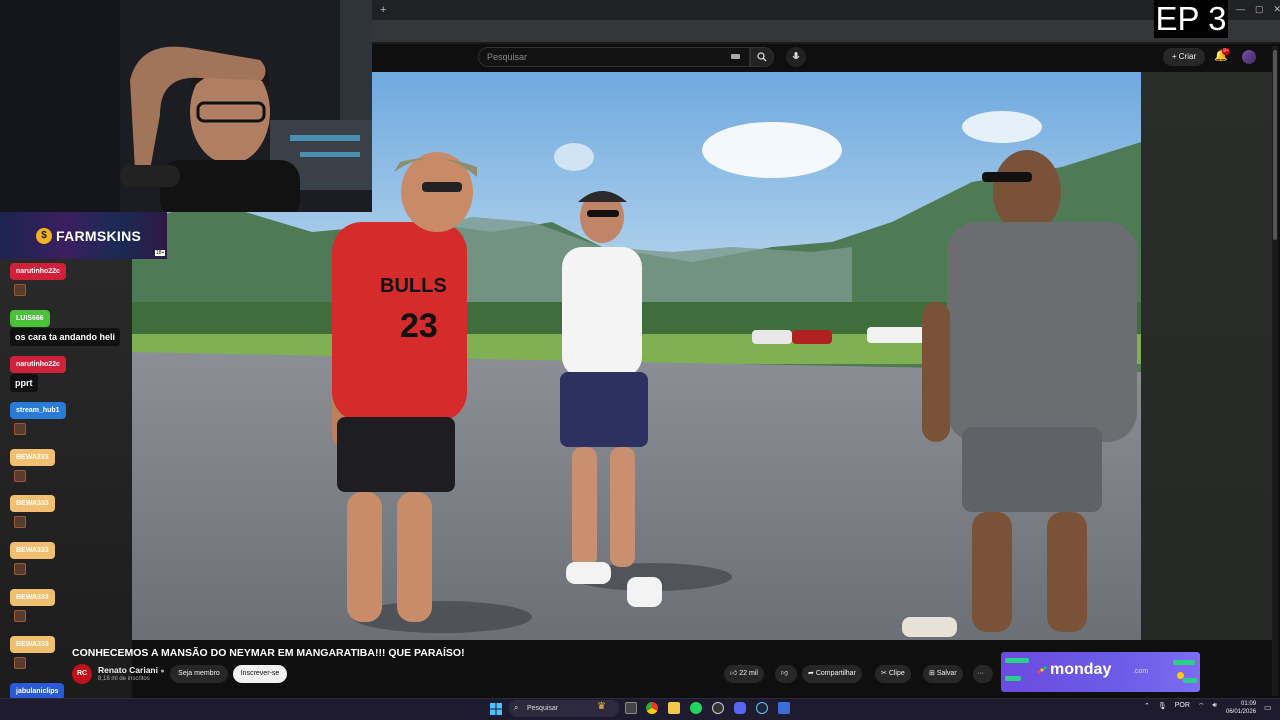 Image resolution: width=1280 pixels, height=720 pixels. I want to click on clip-label: Clipe, so click(896, 673).